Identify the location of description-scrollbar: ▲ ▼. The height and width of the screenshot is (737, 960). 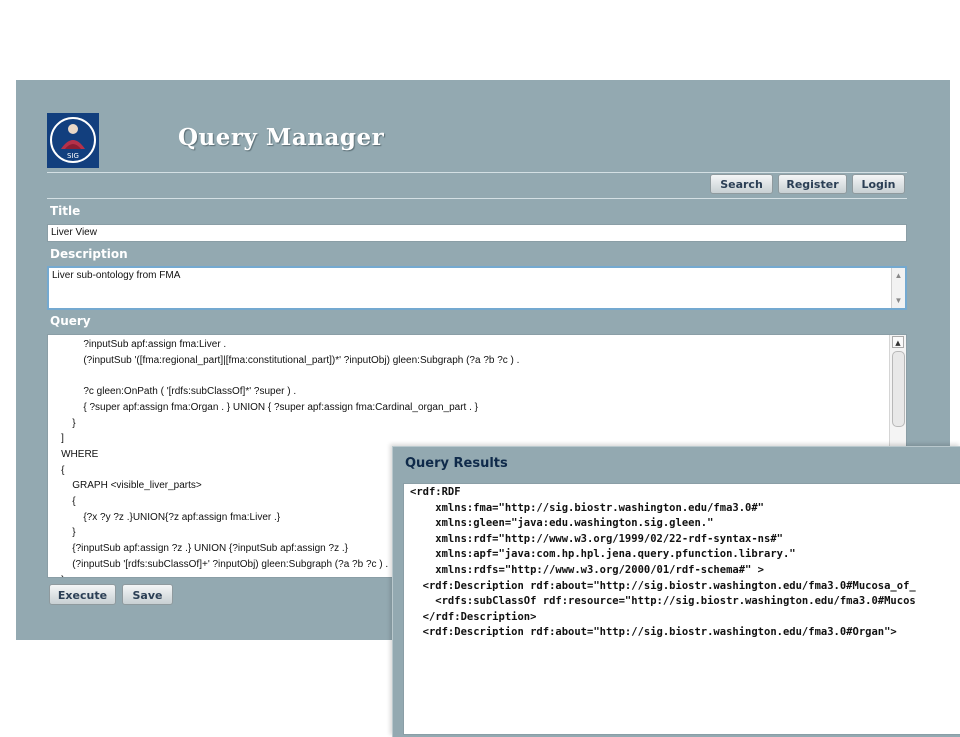
(898, 288).